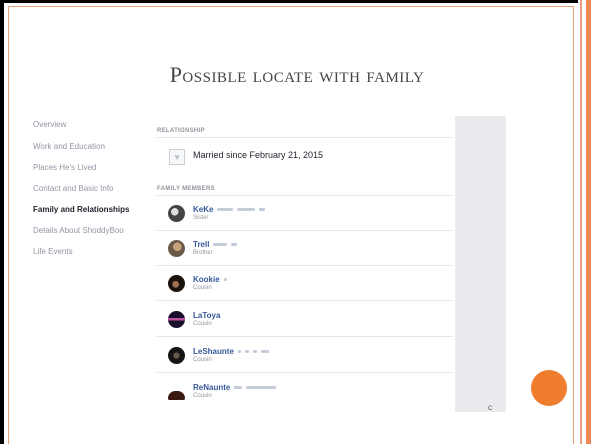 The image size is (594, 444). I want to click on member-relation: Brother, so click(203, 253).